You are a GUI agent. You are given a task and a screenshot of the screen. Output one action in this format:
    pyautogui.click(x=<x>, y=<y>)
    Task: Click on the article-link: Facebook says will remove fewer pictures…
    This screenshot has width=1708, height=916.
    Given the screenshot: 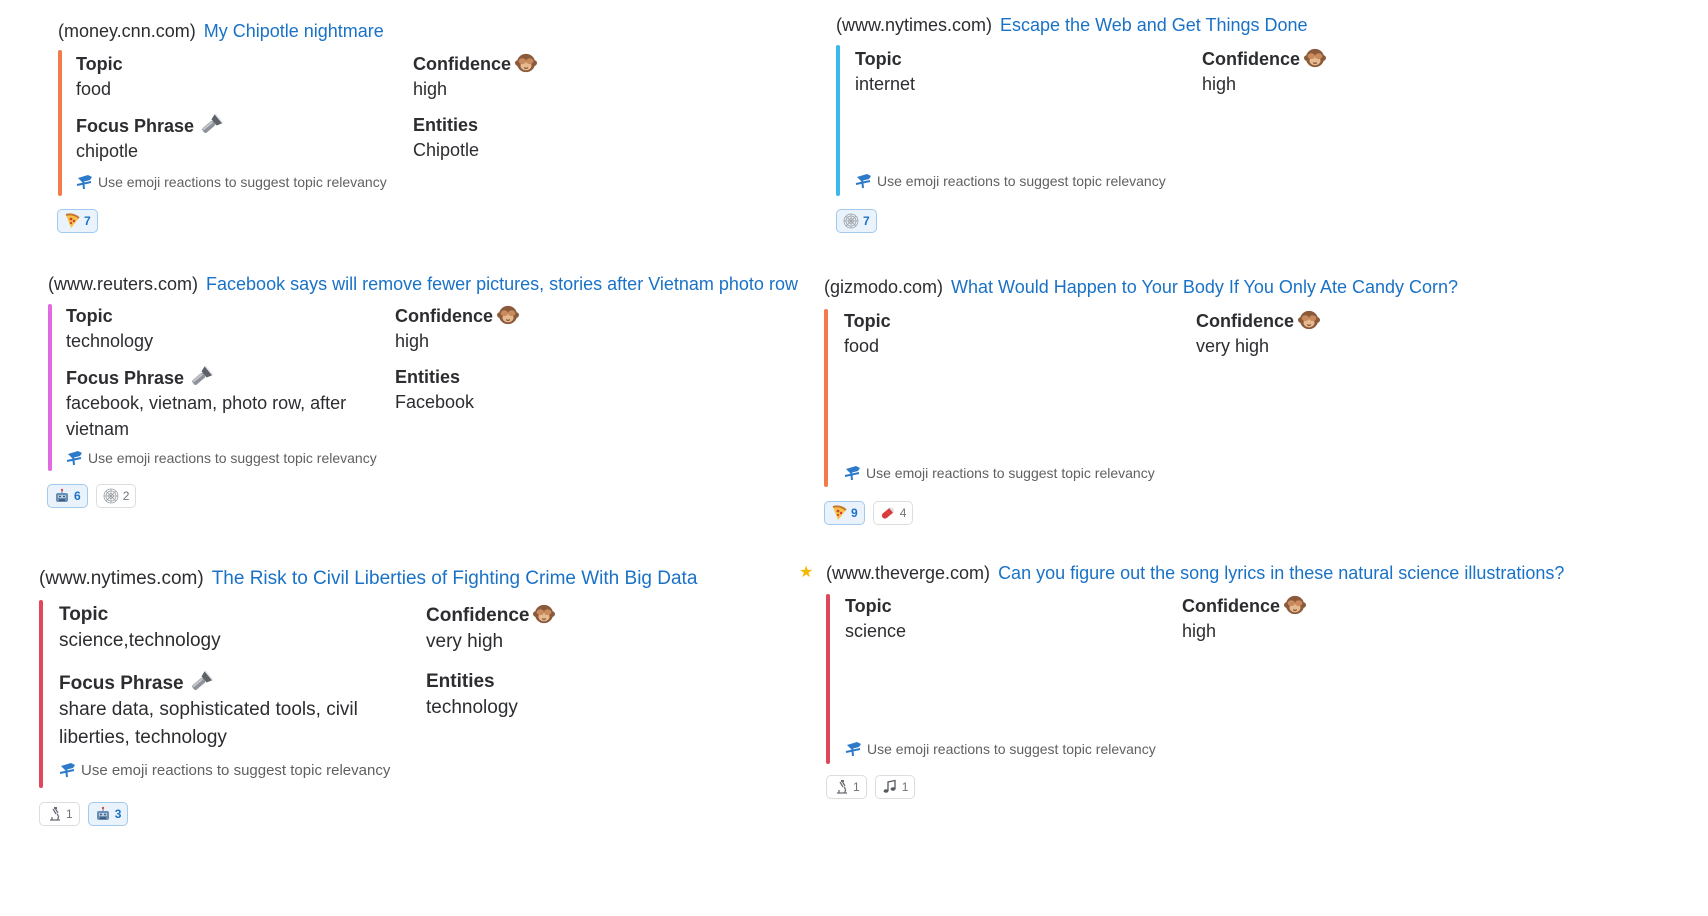 What is the action you would take?
    pyautogui.click(x=502, y=284)
    